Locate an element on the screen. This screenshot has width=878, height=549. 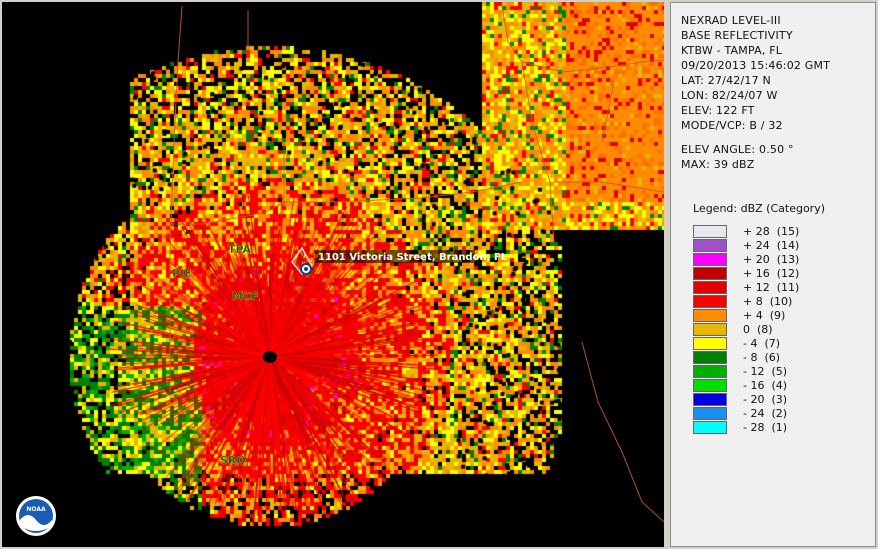
legend-item: - 8 (6) is located at coordinates (783, 358).